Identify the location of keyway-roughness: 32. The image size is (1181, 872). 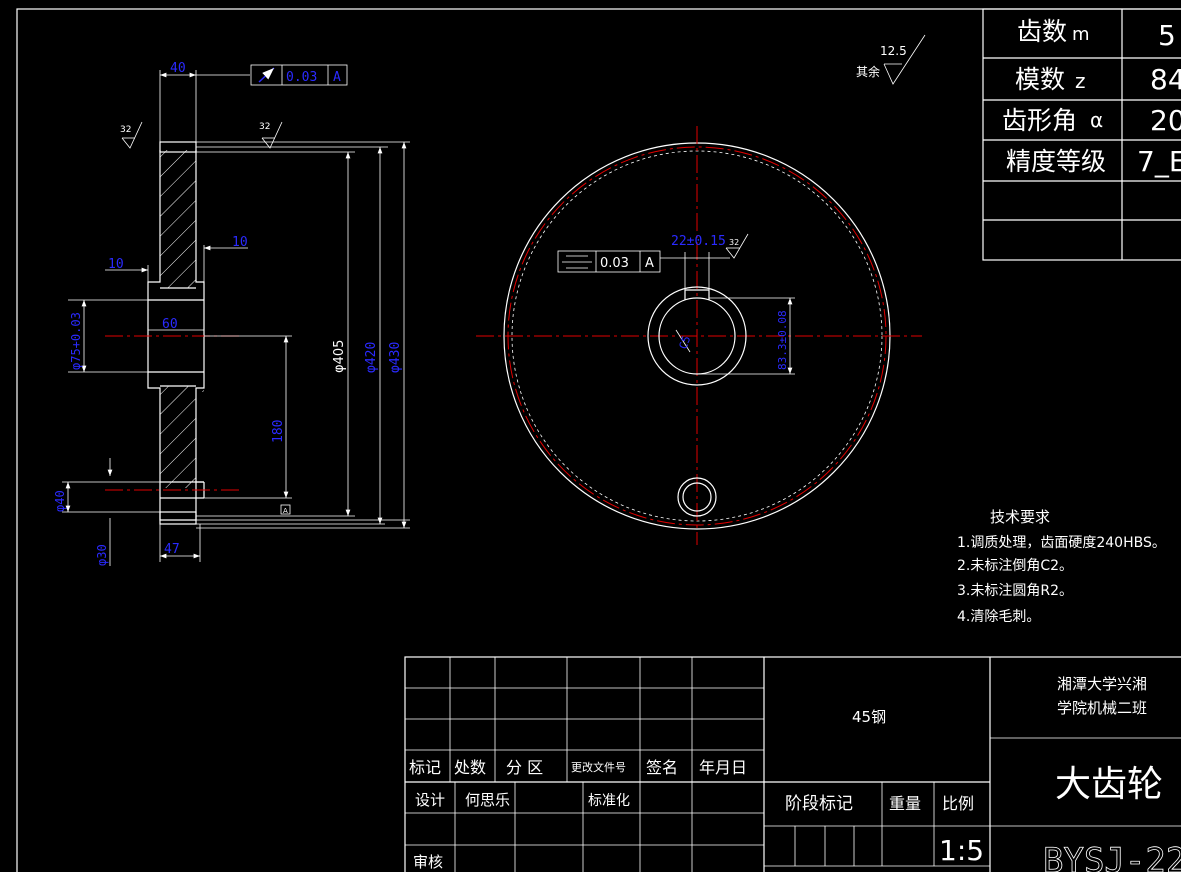
(734, 242).